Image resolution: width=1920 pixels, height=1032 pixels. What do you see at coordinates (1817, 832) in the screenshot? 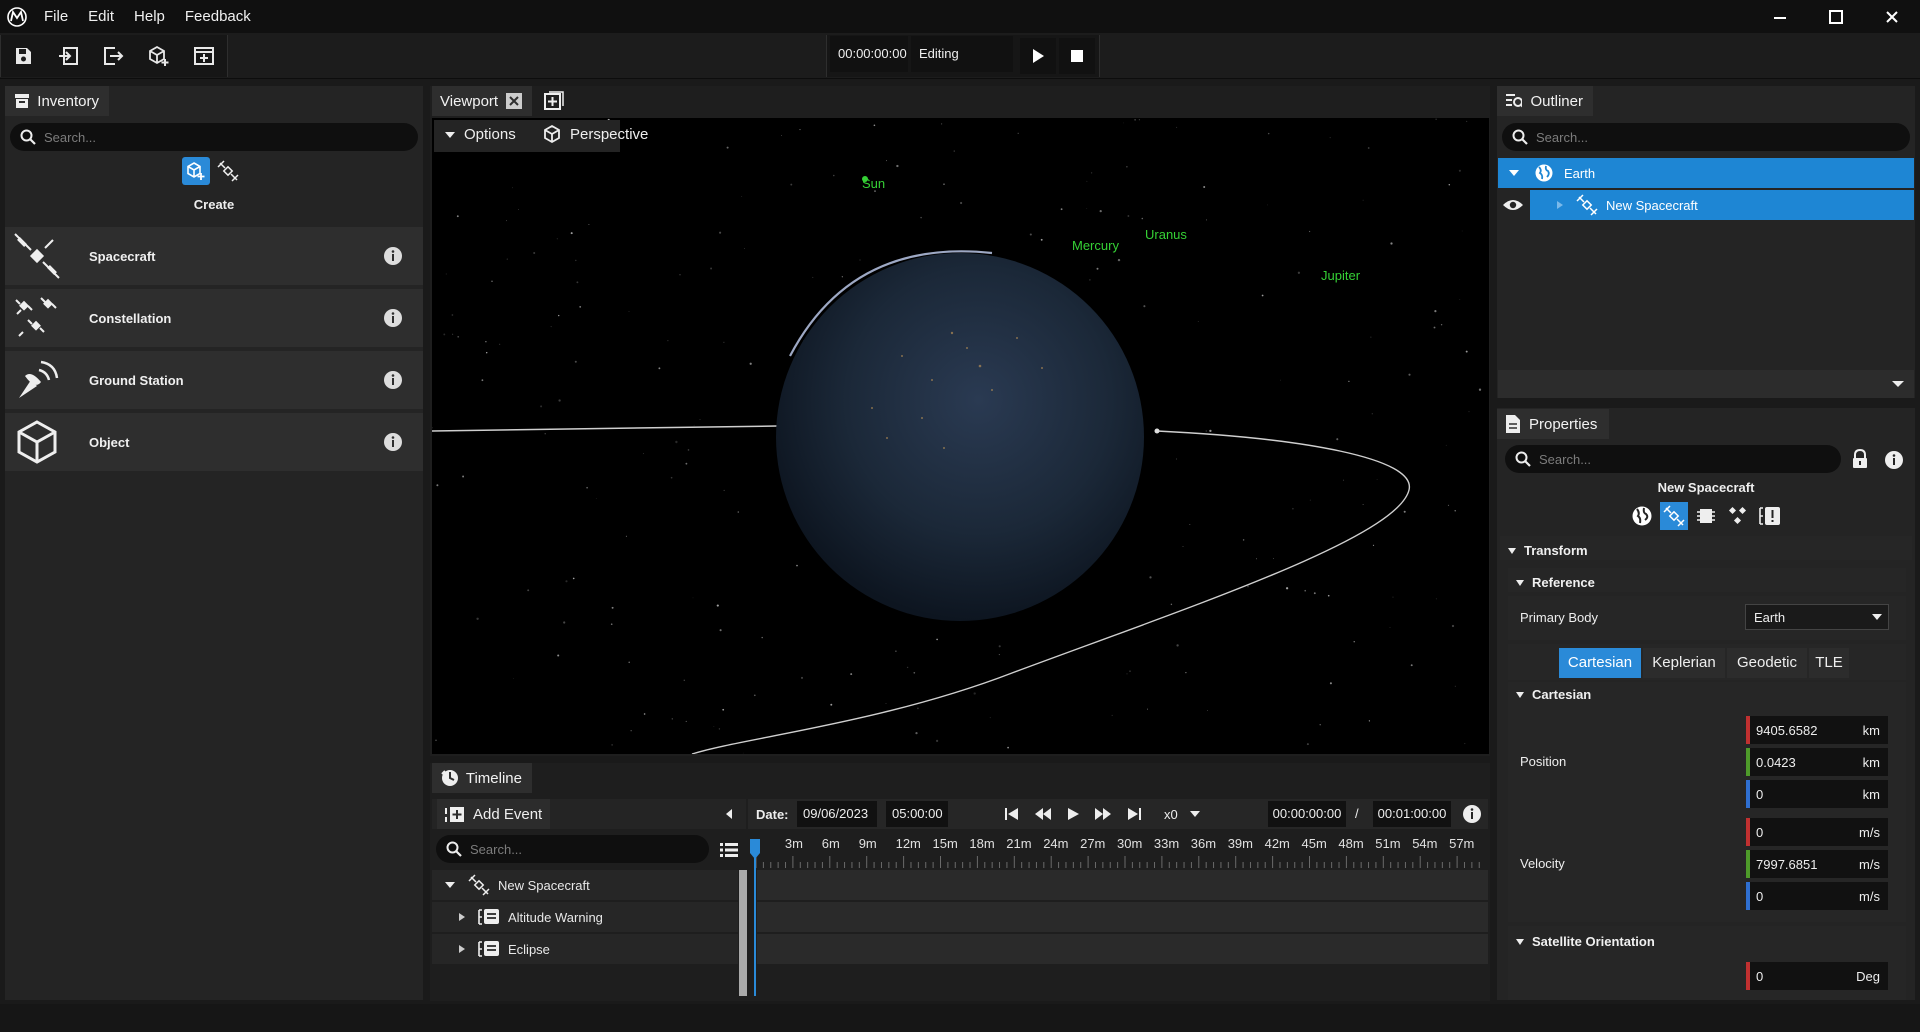
I see `velocity-x-field: 0 m/s` at bounding box center [1817, 832].